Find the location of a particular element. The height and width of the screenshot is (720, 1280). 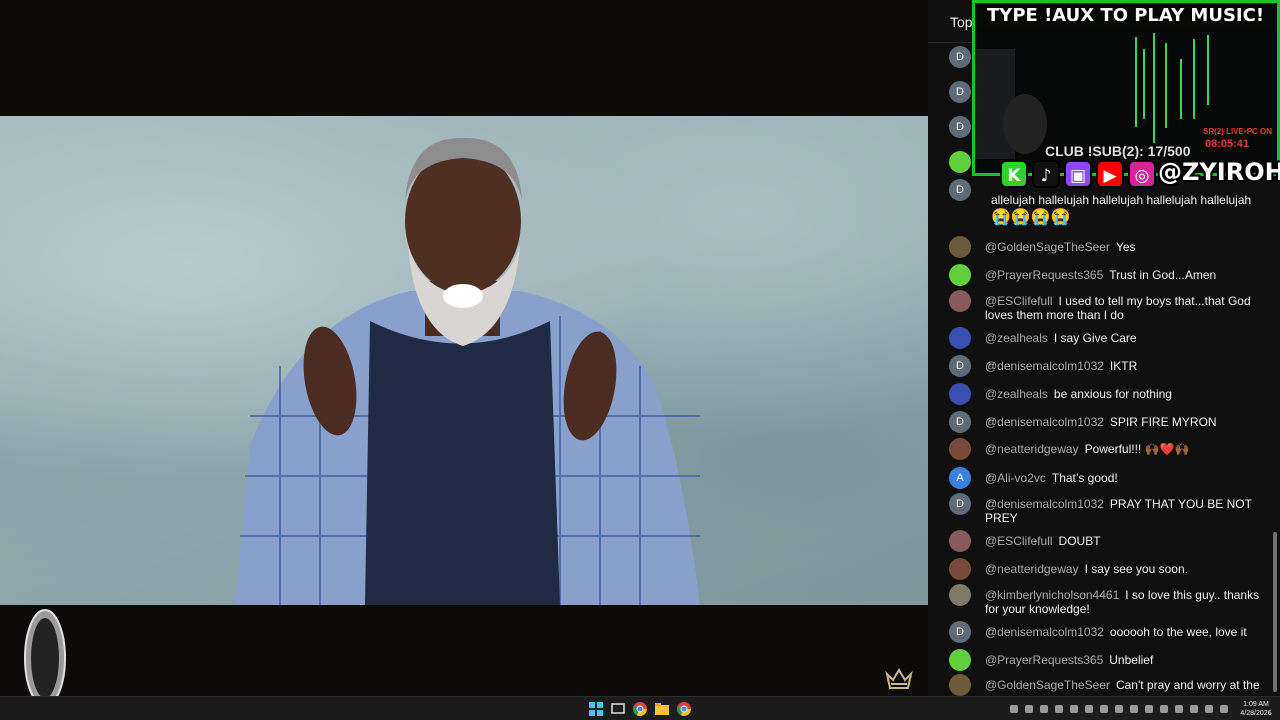

chrome-profile-icon is located at coordinates (684, 709).